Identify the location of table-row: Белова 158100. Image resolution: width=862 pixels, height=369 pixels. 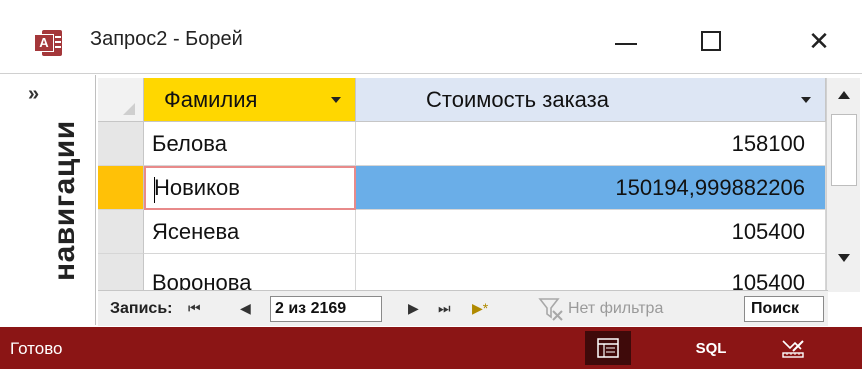
(462, 144).